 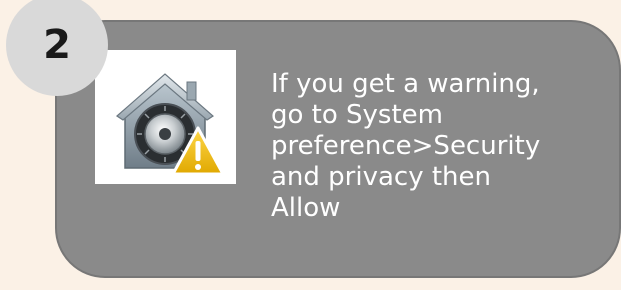 I want to click on security-icon-tile, so click(x=165, y=117).